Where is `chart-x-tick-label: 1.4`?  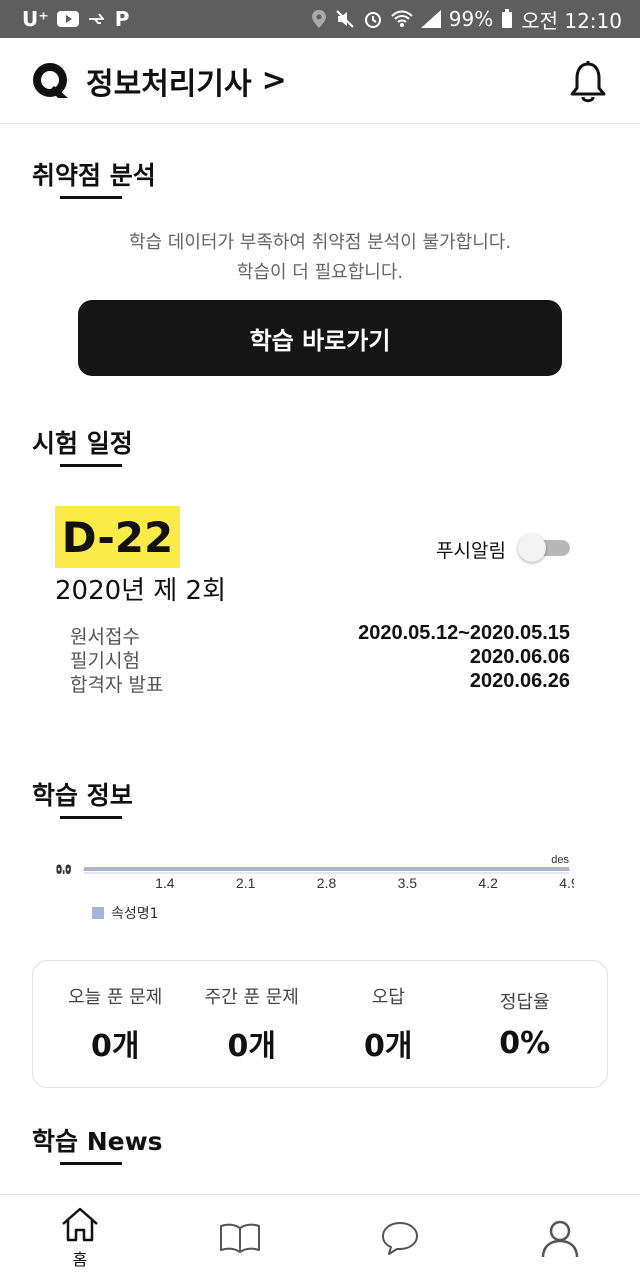
chart-x-tick-label: 1.4 is located at coordinates (165, 883).